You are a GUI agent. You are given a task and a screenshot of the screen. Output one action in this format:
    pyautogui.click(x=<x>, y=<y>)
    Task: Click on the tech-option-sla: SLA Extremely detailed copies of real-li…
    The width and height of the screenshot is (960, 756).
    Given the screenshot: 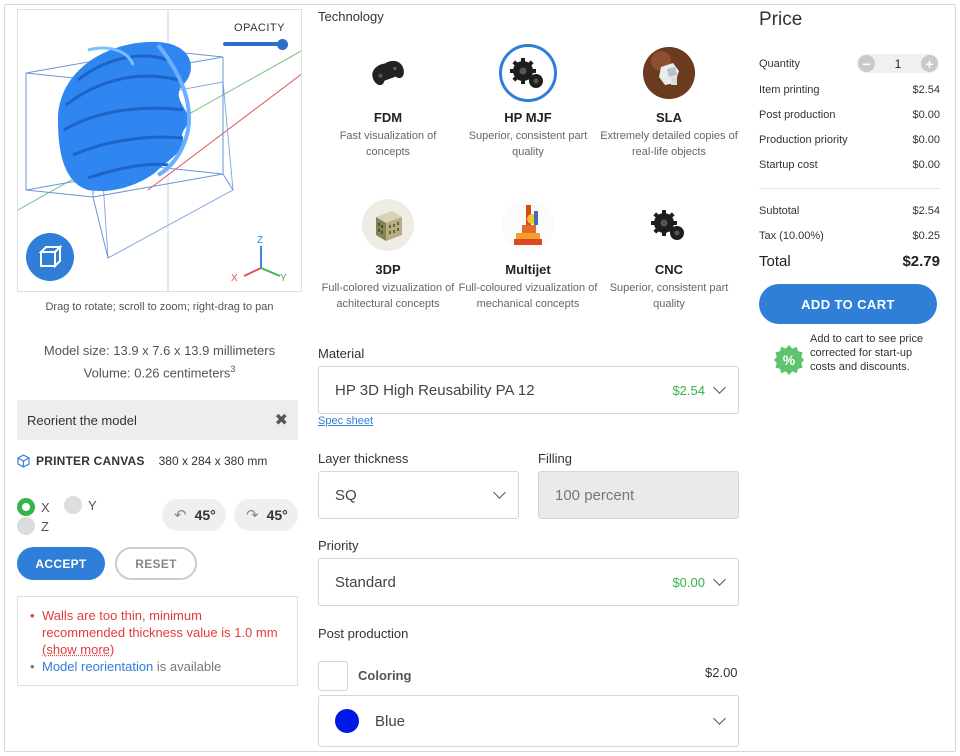 What is the action you would take?
    pyautogui.click(x=669, y=103)
    